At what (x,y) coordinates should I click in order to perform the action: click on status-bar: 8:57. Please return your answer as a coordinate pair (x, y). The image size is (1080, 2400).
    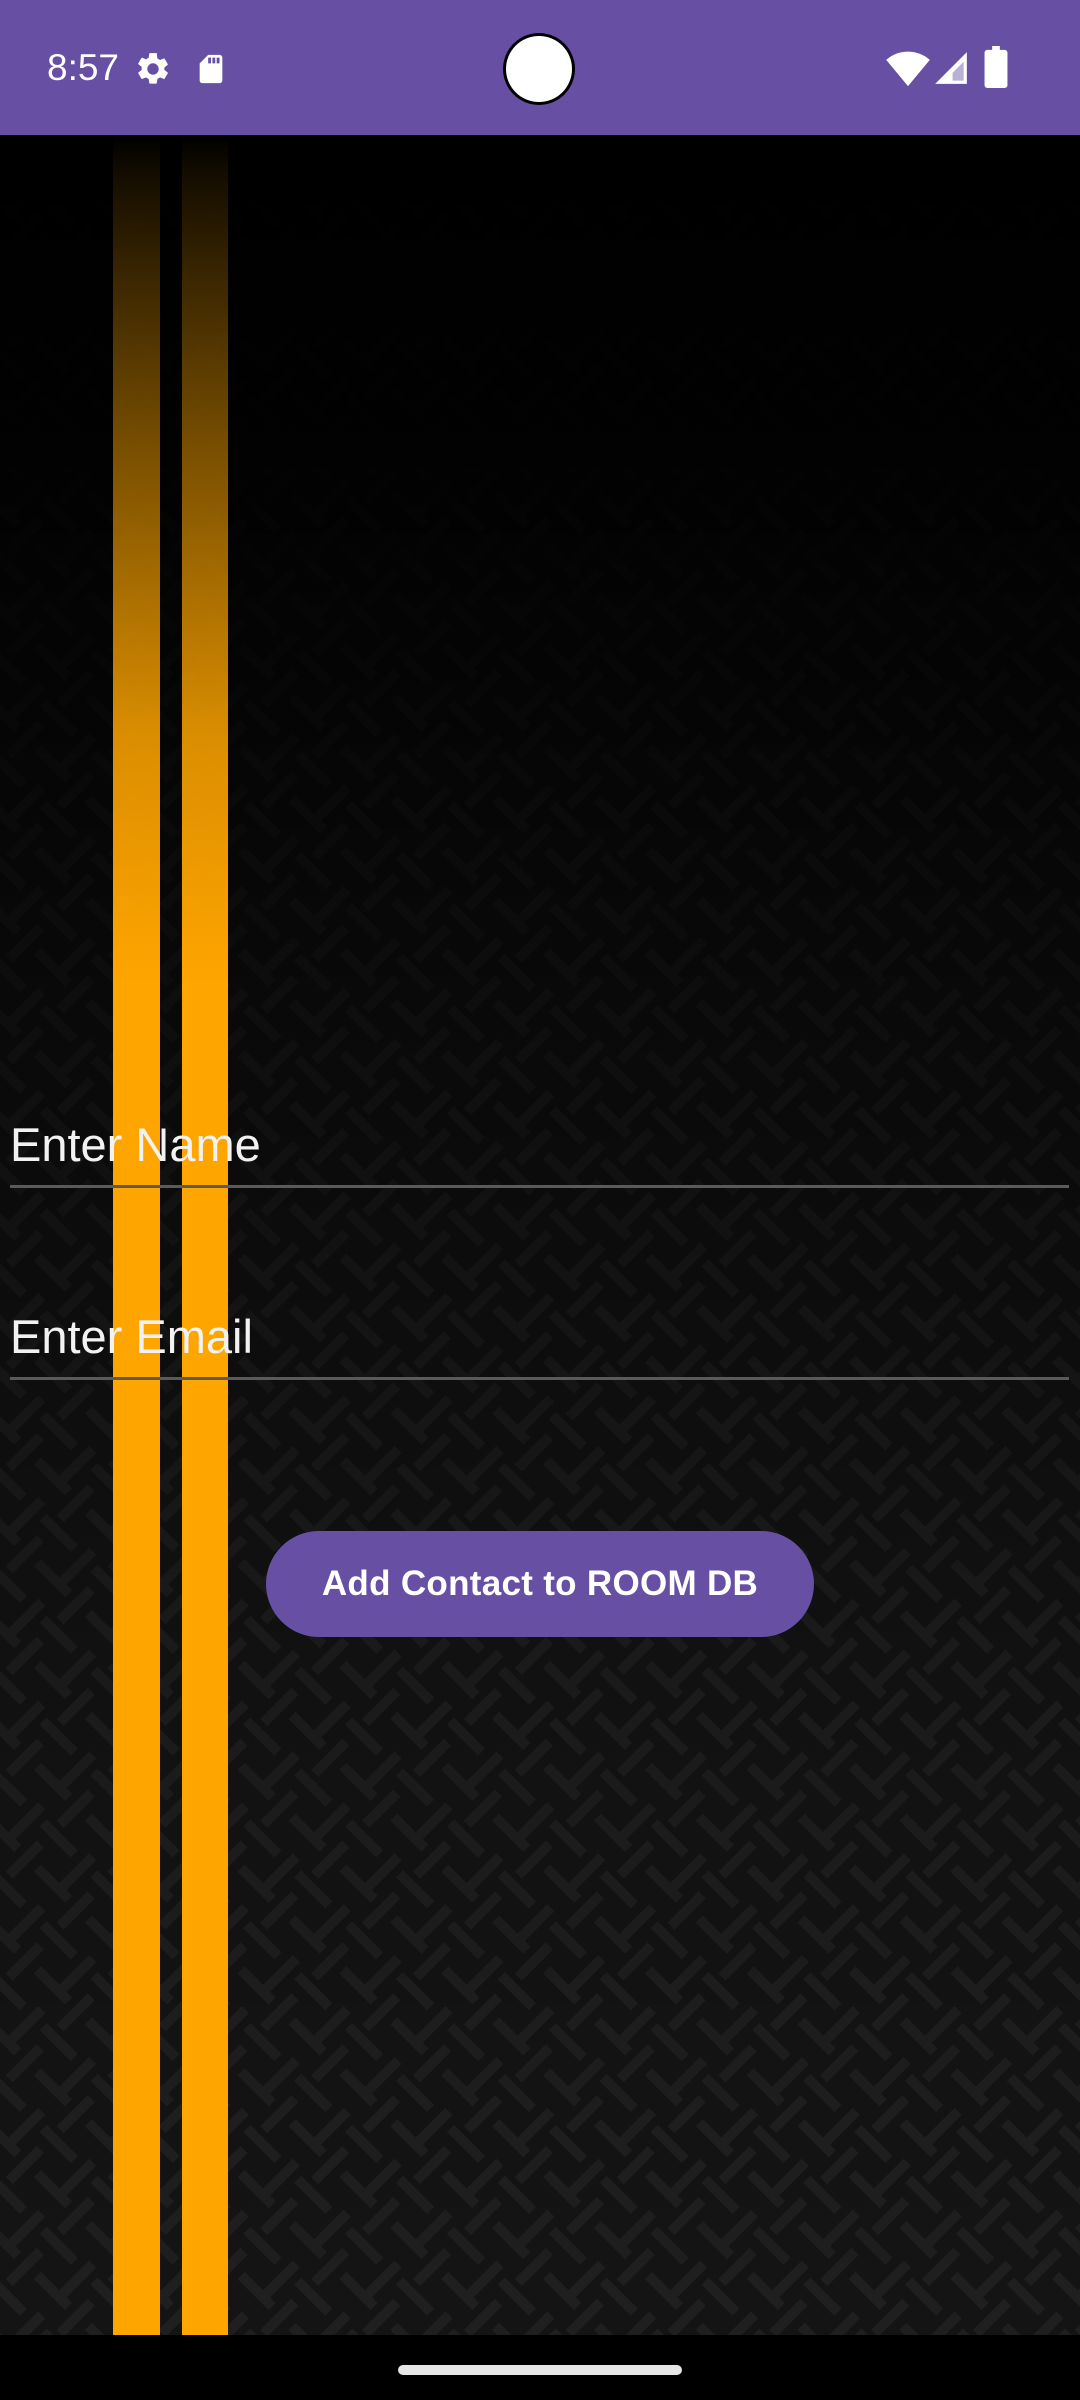
    Looking at the image, I should click on (540, 67).